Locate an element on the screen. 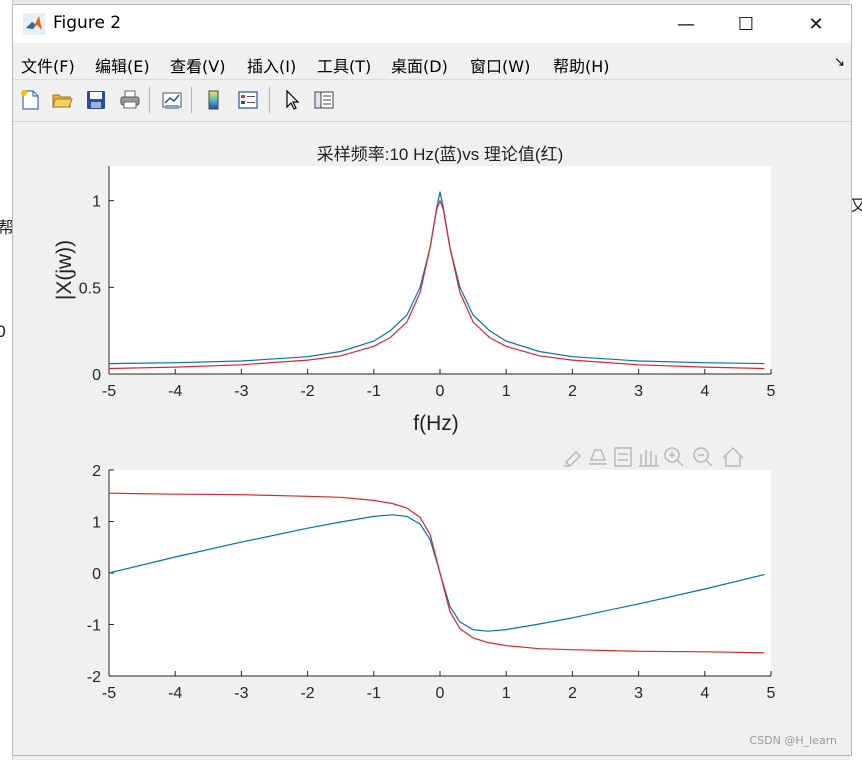 The width and height of the screenshot is (862, 760). matlab-logo-icon is located at coordinates (34, 24).